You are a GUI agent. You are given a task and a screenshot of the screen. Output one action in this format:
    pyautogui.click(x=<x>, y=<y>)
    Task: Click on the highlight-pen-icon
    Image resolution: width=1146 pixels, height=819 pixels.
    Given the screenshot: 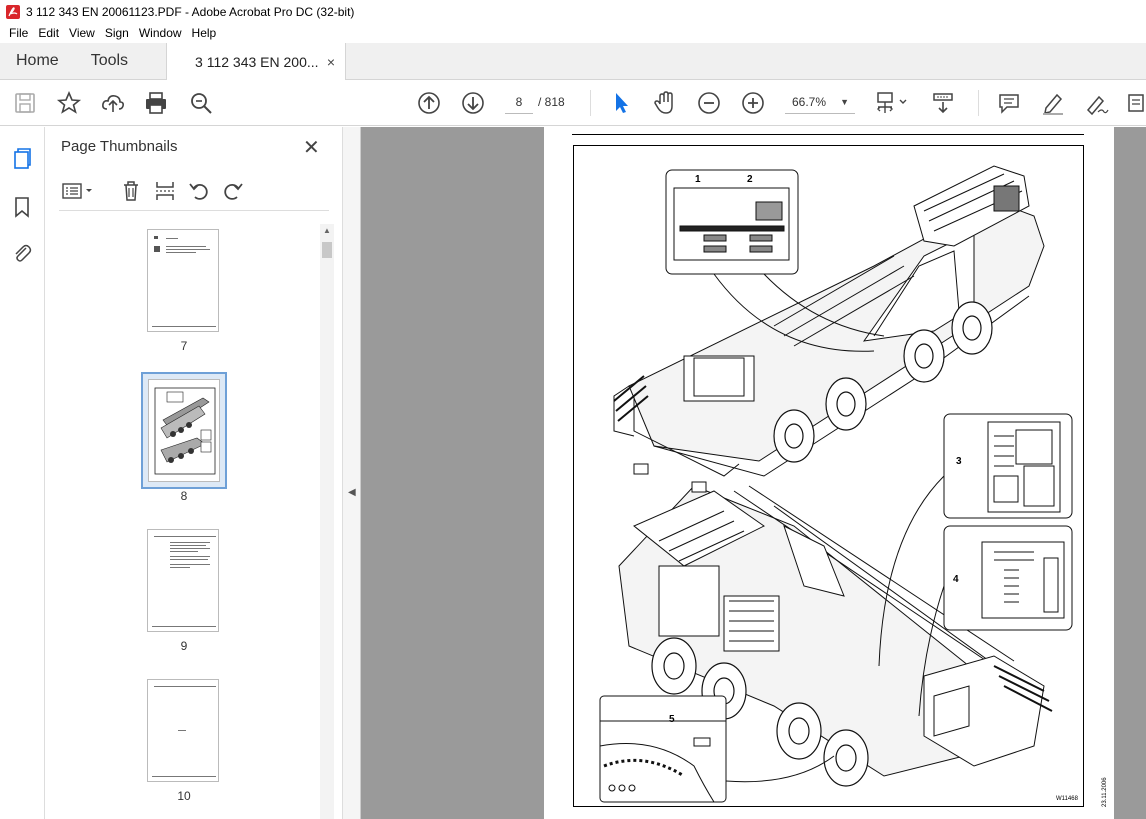 What is the action you would take?
    pyautogui.click(x=1053, y=103)
    